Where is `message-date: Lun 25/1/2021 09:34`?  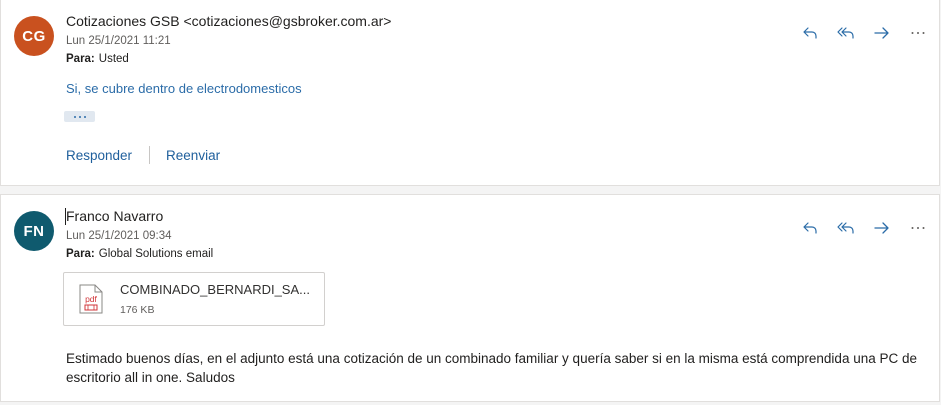 message-date: Lun 25/1/2021 09:34 is located at coordinates (119, 236).